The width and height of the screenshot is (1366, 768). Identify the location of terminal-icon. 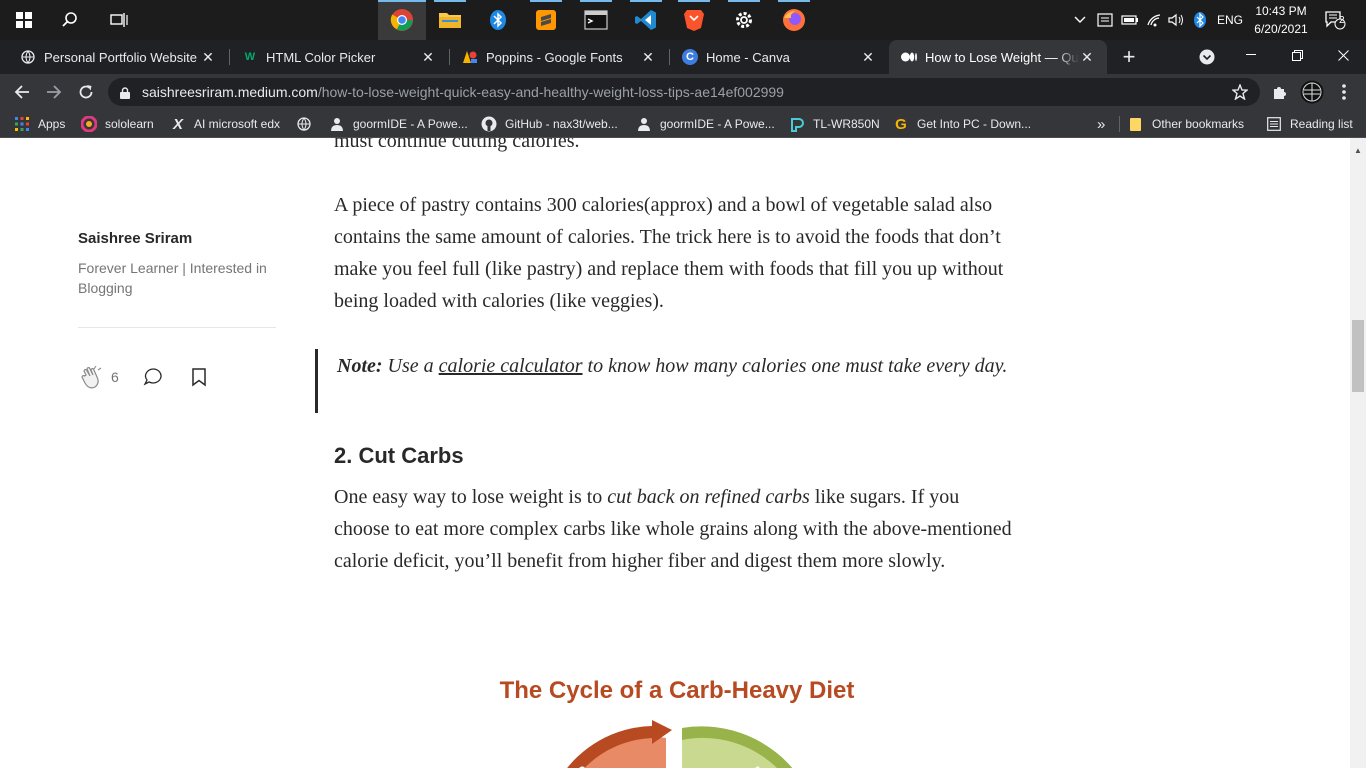
(596, 20).